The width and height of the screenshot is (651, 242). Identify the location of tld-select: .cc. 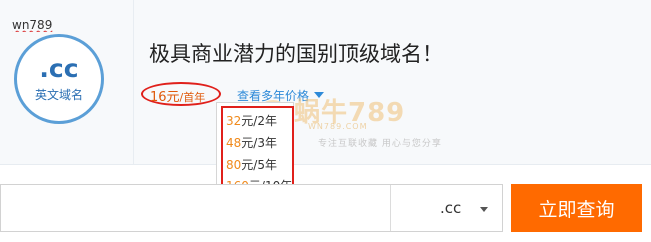
(446, 208).